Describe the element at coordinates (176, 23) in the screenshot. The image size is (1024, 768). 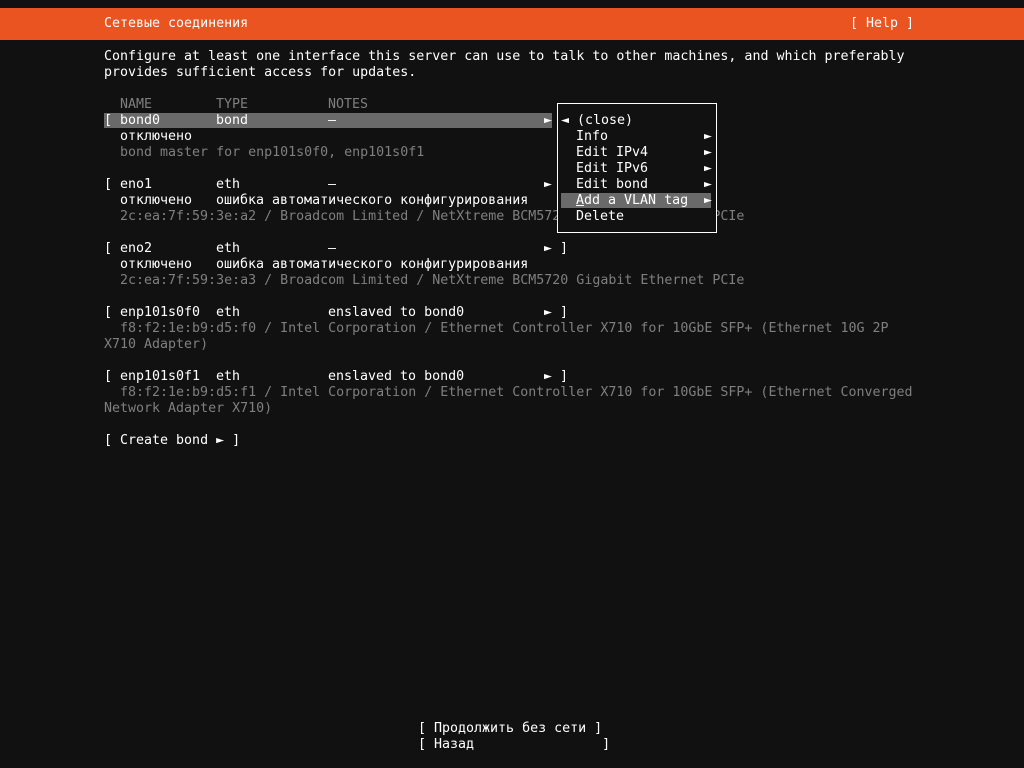
I see `page-title: Сетевые соединения` at that location.